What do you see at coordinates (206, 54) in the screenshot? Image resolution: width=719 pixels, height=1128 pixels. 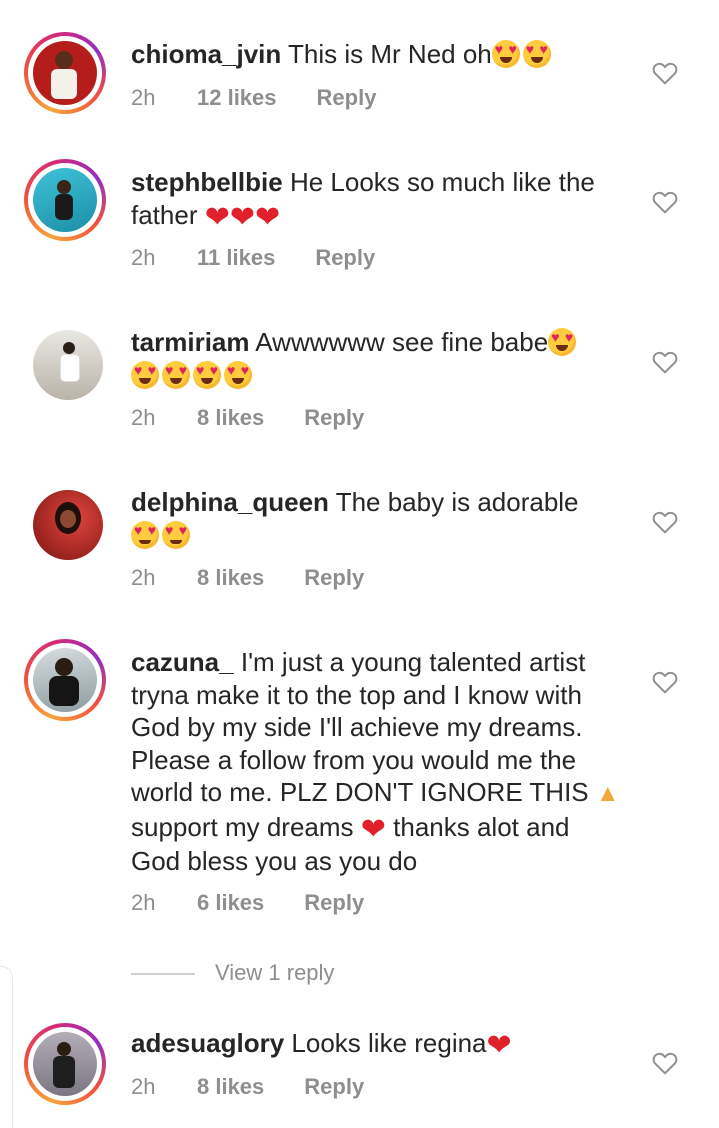 I see `comment-username: chioma_jvin` at bounding box center [206, 54].